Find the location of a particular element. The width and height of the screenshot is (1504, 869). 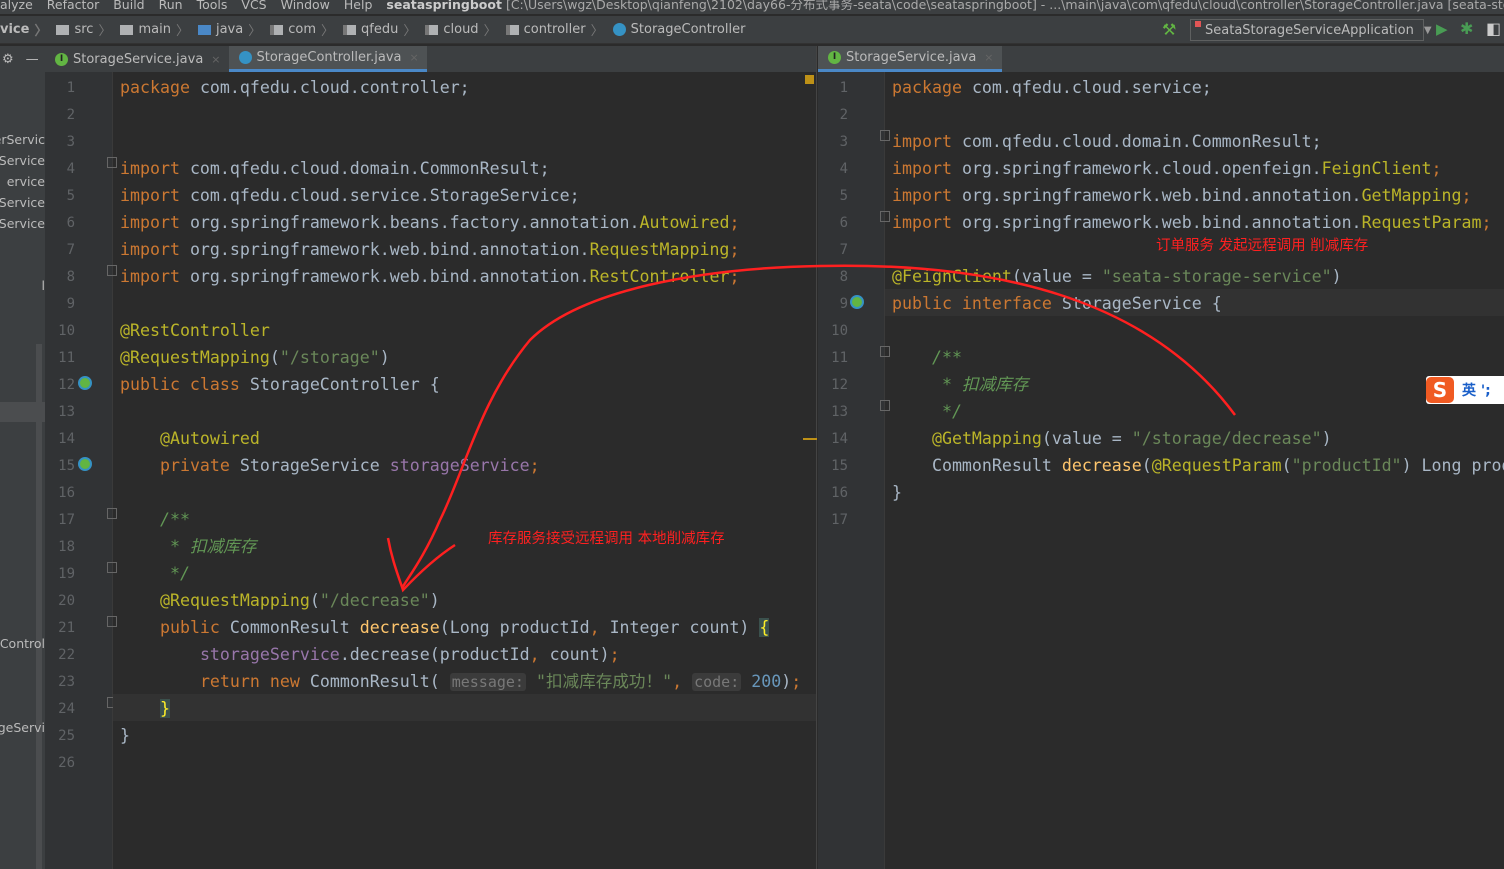

input-method-indicator: S 英 '; is located at coordinates (1465, 390).